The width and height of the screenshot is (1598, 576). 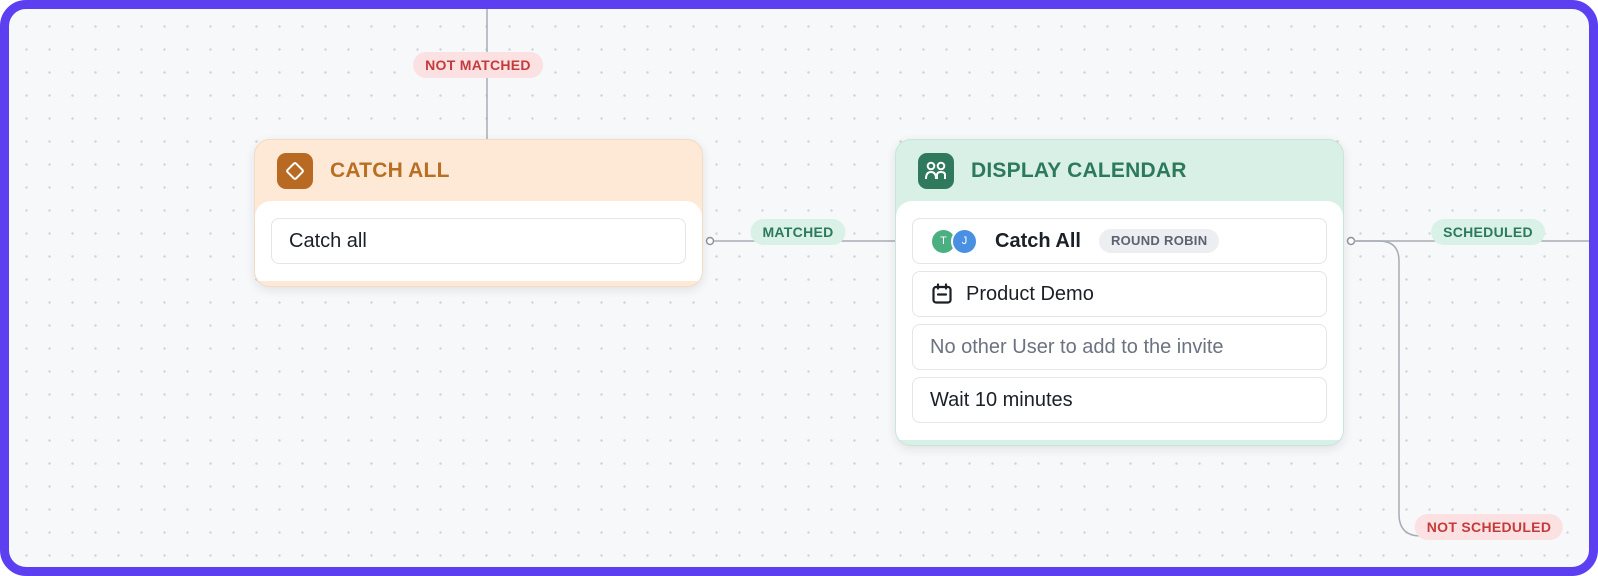 What do you see at coordinates (1119, 400) in the screenshot?
I see `wait-row: Wait 10 minutes` at bounding box center [1119, 400].